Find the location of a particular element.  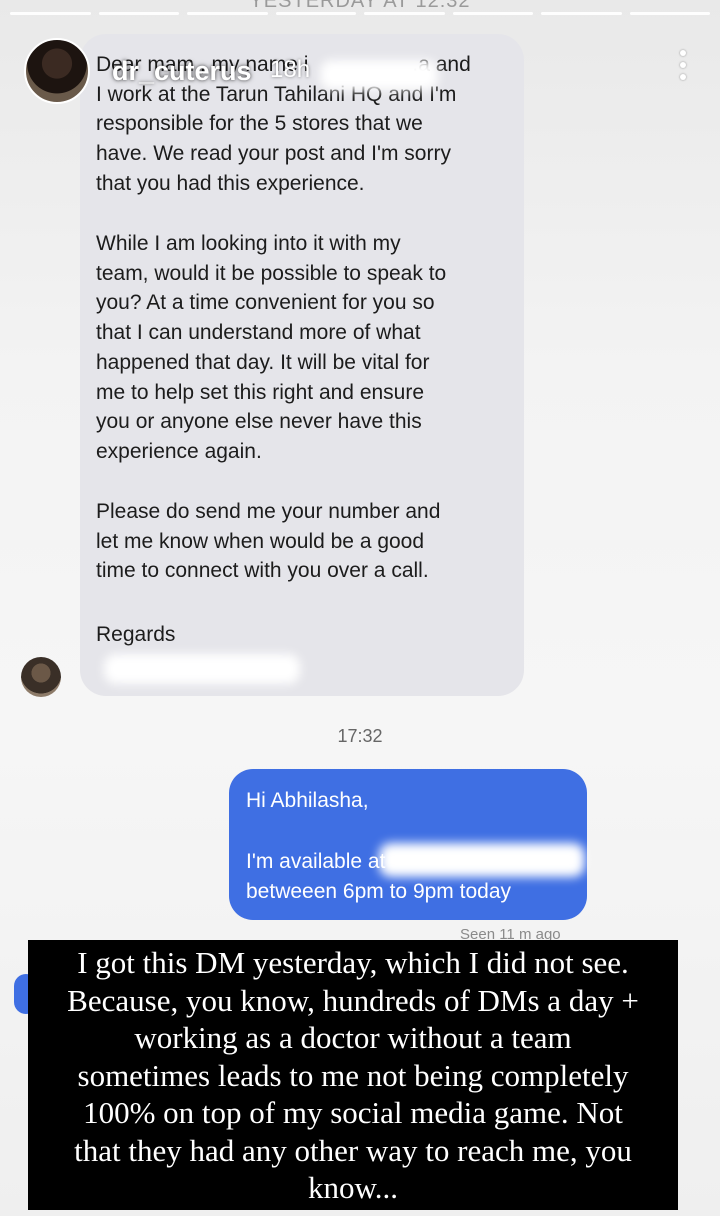

message-line: you or anyone else never have this is located at coordinates (259, 422).